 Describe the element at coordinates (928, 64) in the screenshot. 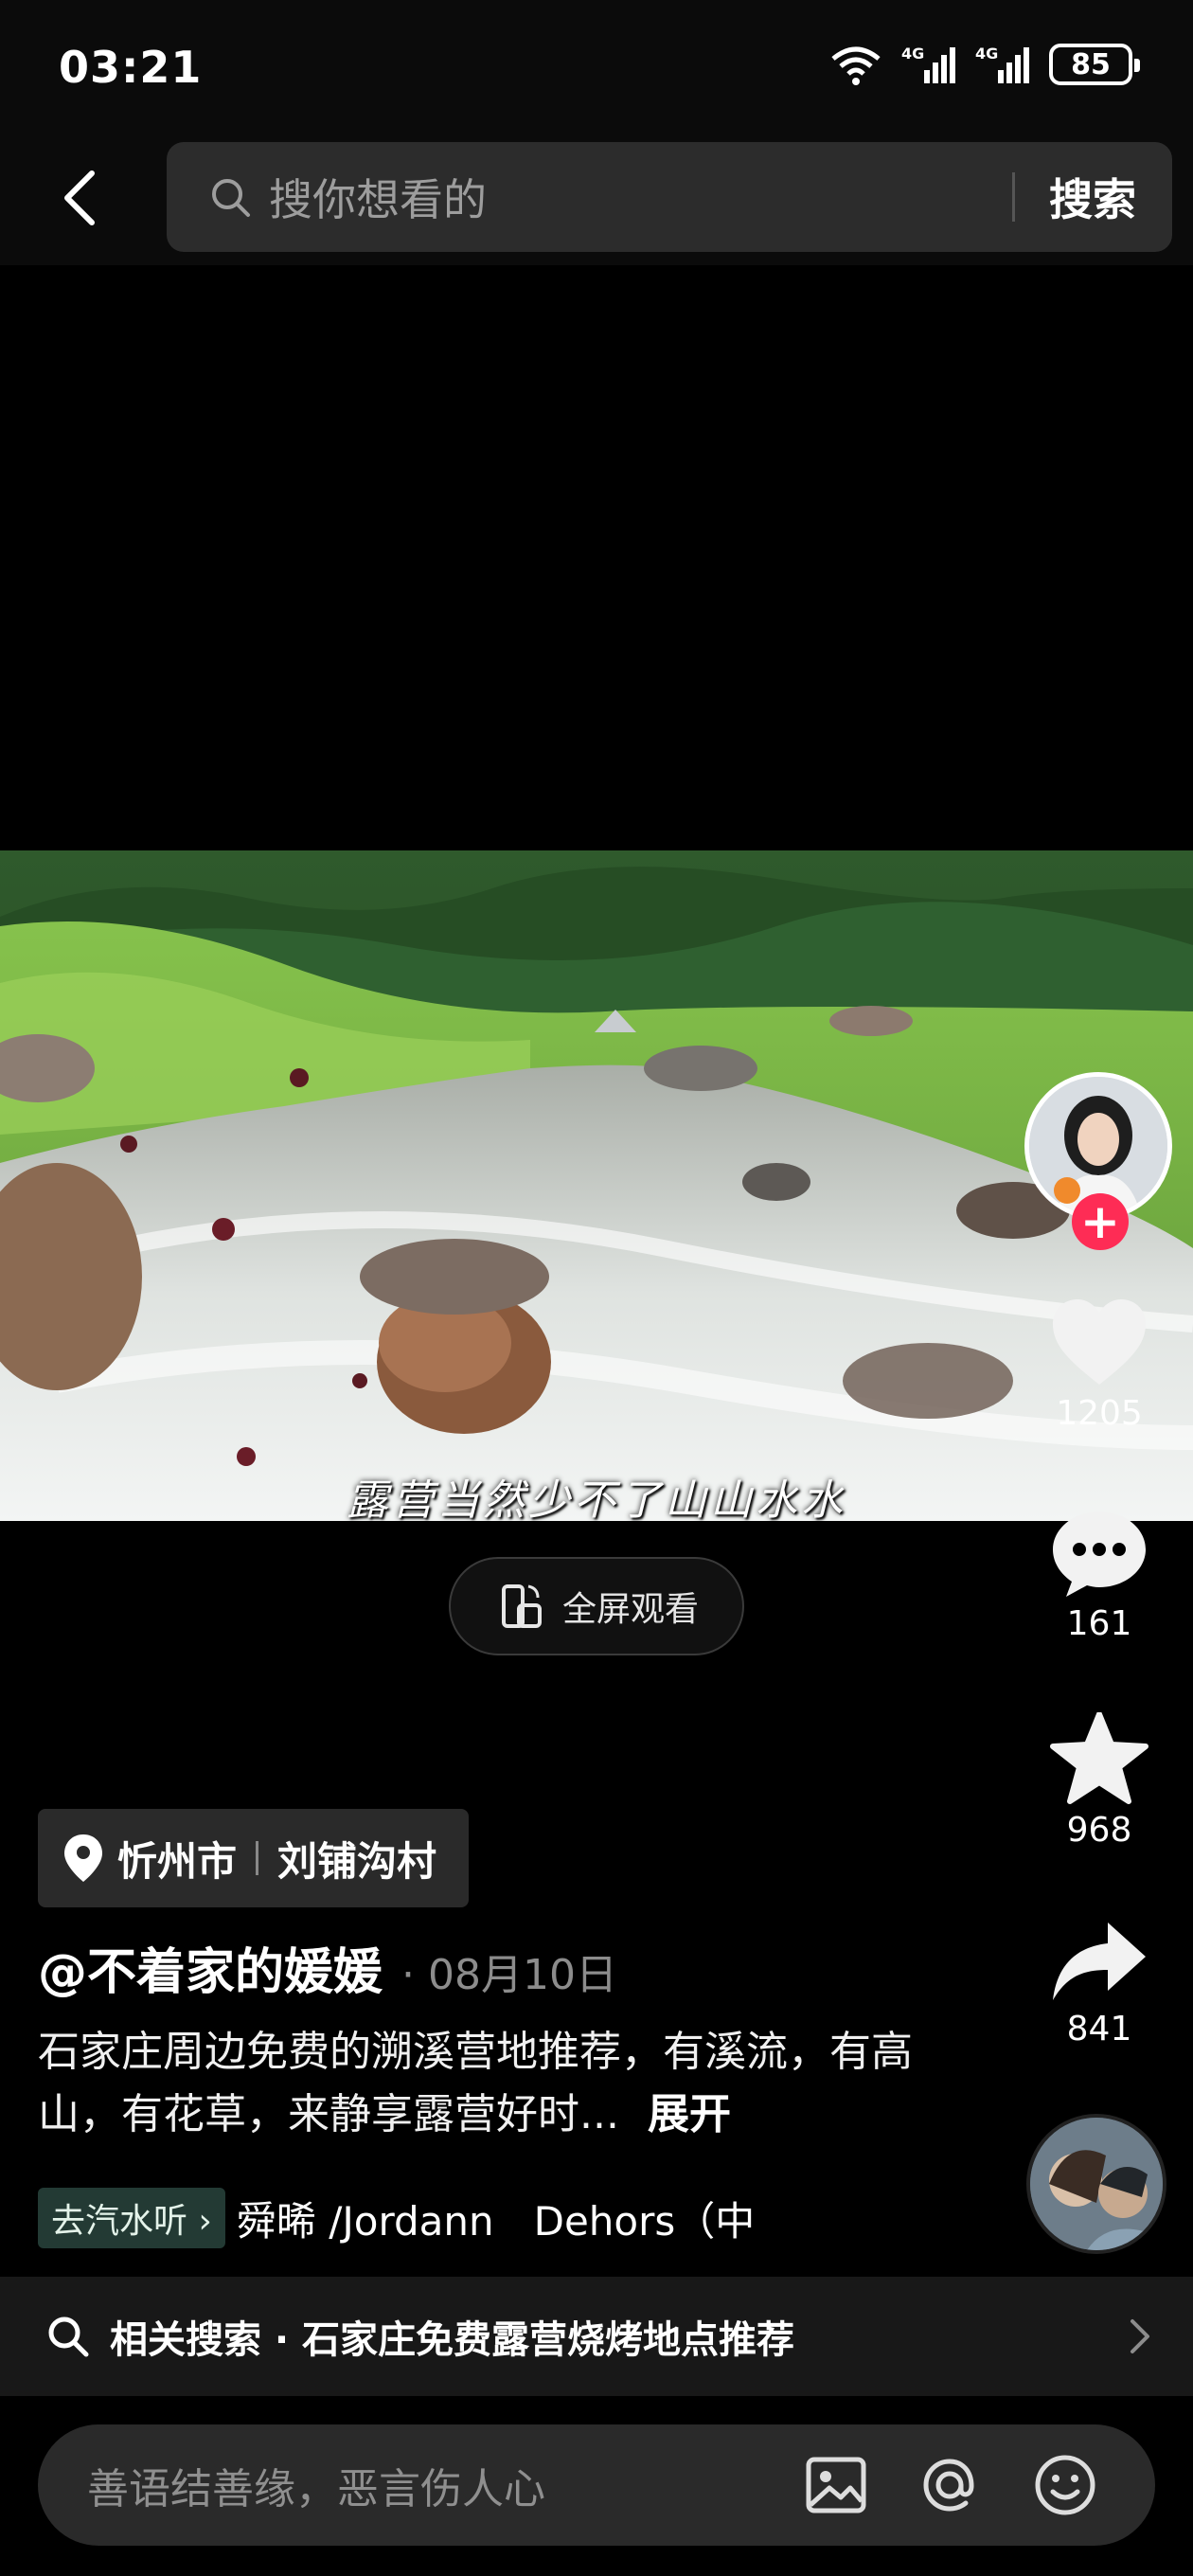

I see `signal-icon: 4G` at that location.